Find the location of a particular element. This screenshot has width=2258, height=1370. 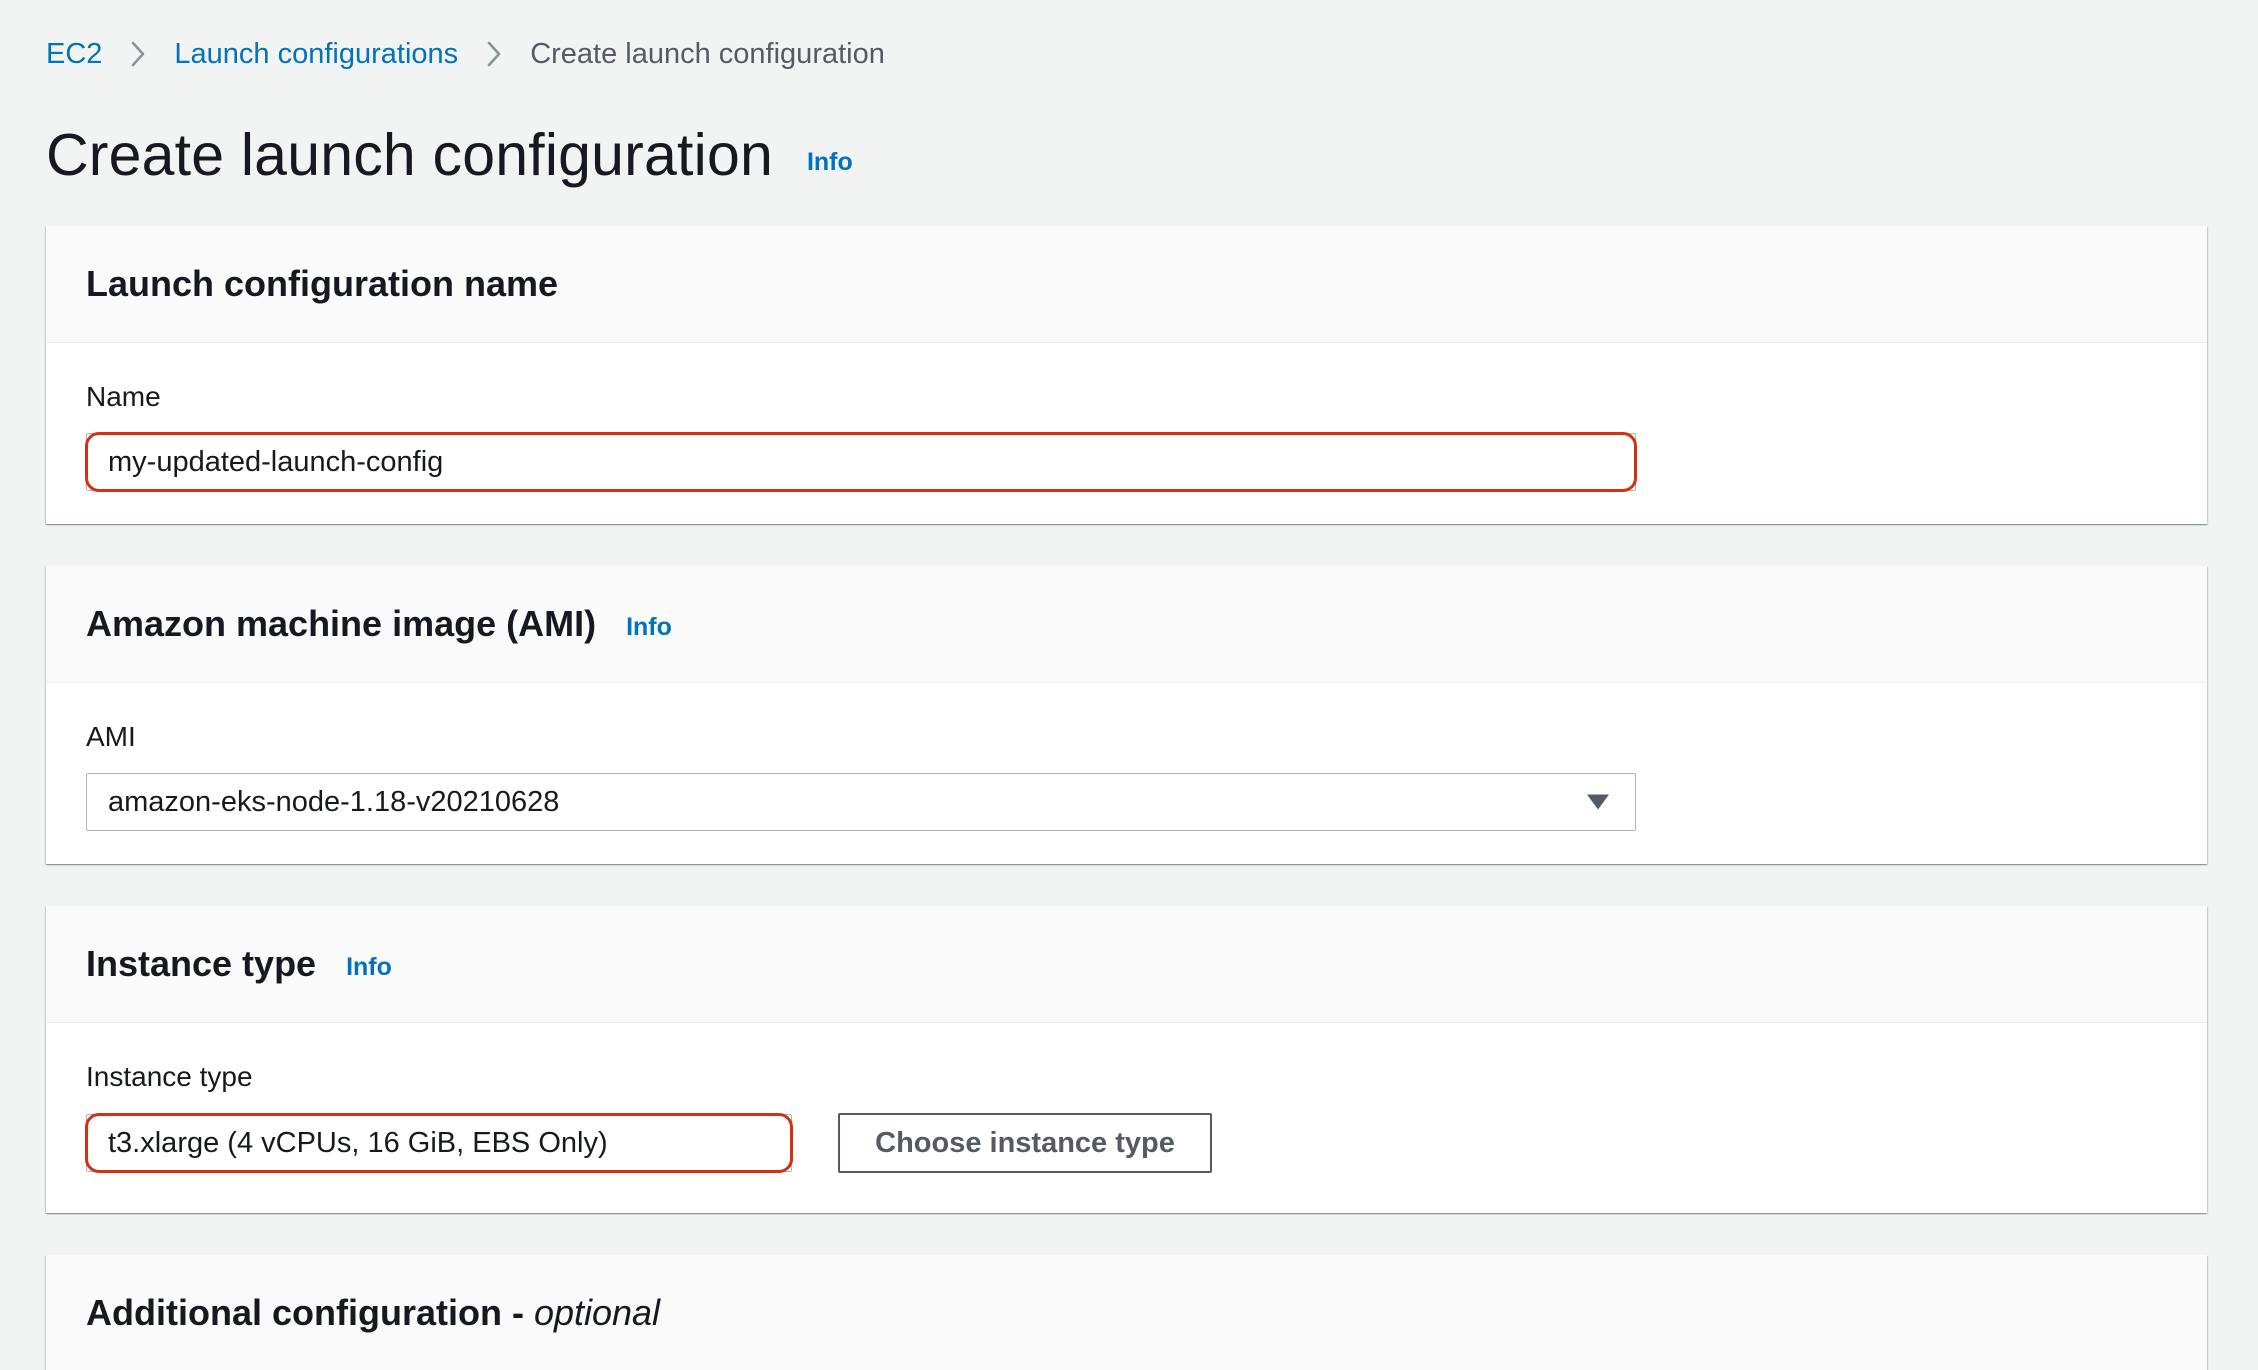

name-input-value: my-updated-launch-config is located at coordinates (276, 461).